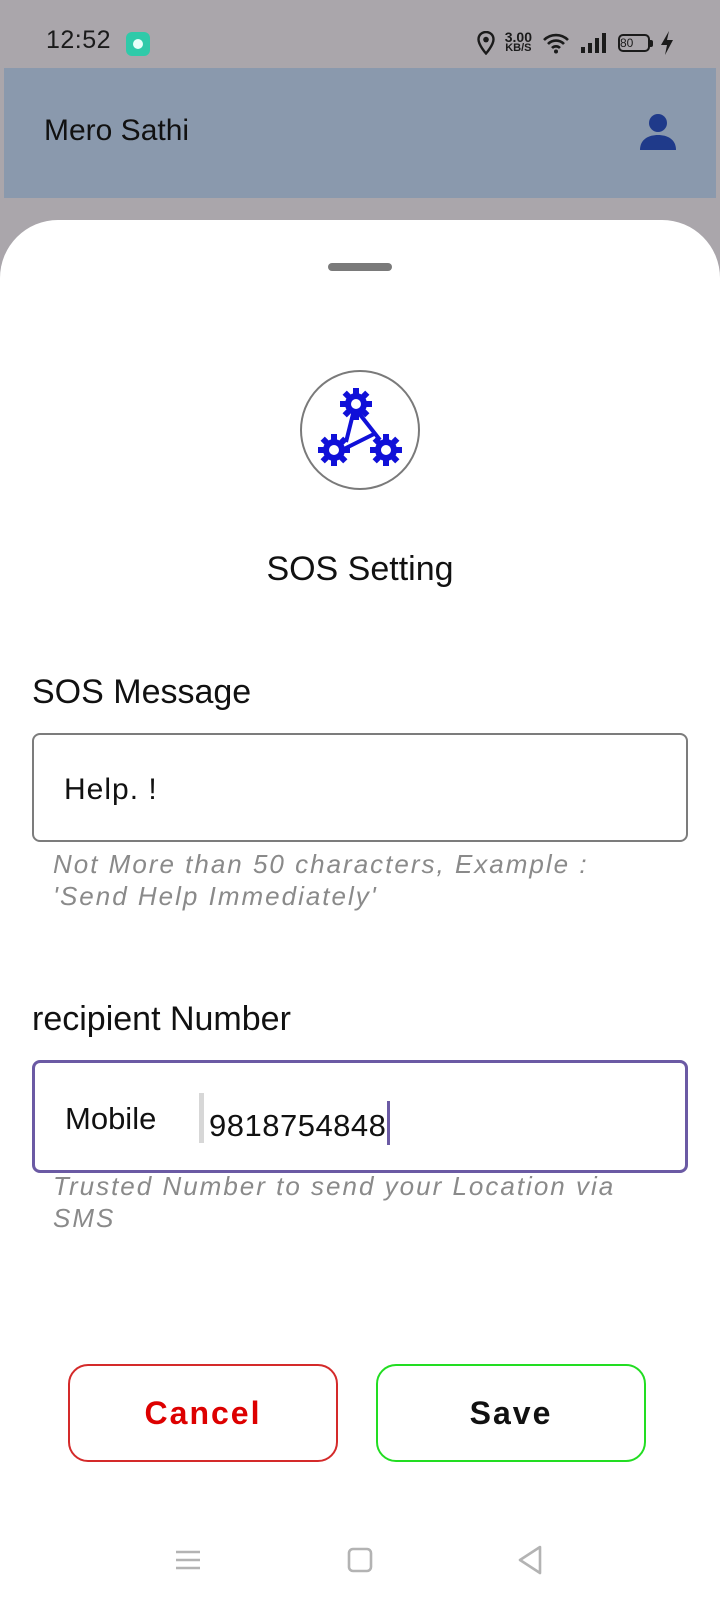 The height and width of the screenshot is (1600, 720). Describe the element at coordinates (79, 40) in the screenshot. I see `status-time: 12:52` at that location.